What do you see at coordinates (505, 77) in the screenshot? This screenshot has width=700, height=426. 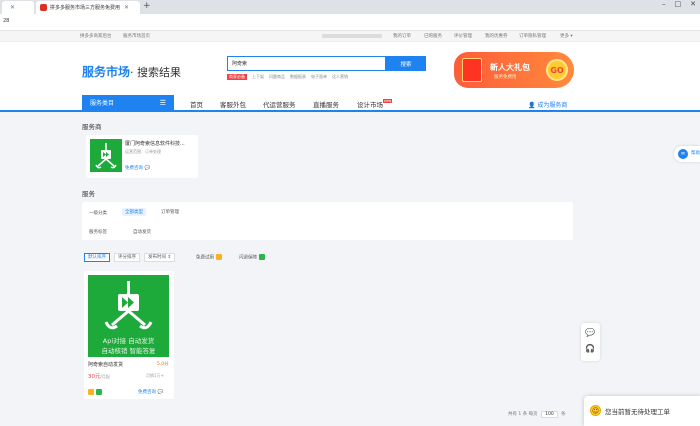 I see `promo-subtitle: 服务免费用` at bounding box center [505, 77].